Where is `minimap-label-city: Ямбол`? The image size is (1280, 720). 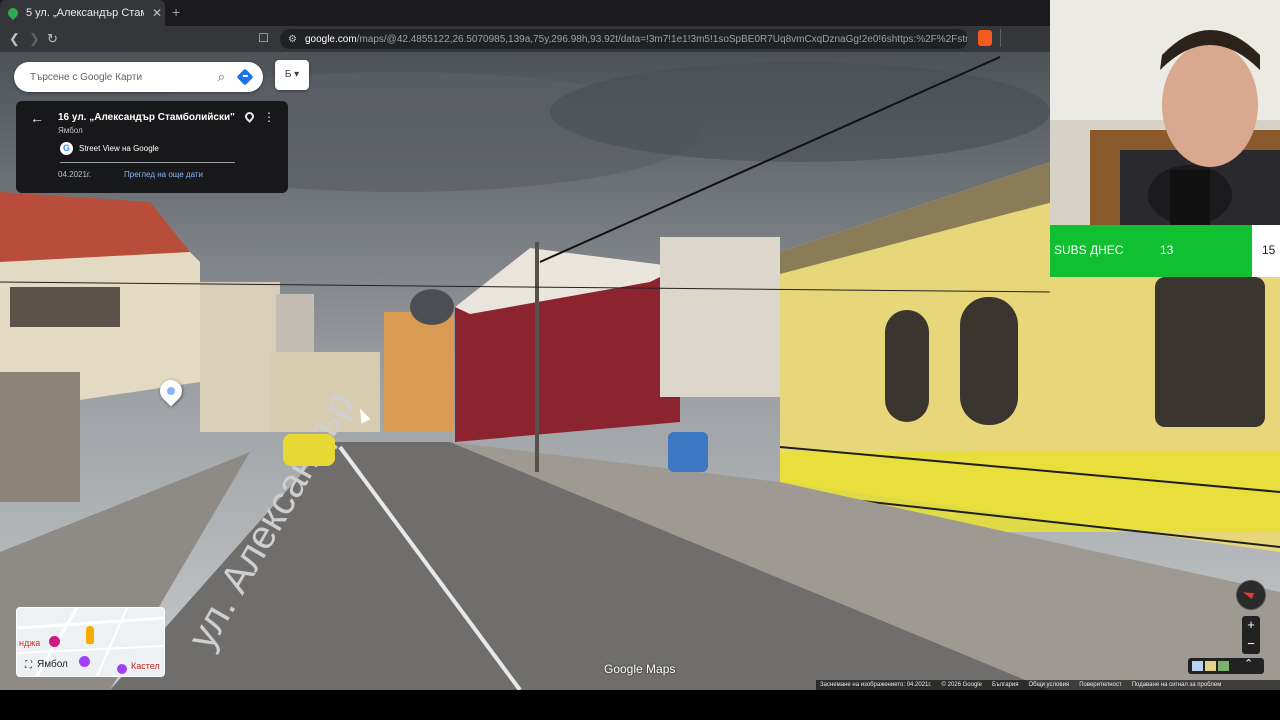
minimap-label-city: Ямбол is located at coordinates (52, 664).